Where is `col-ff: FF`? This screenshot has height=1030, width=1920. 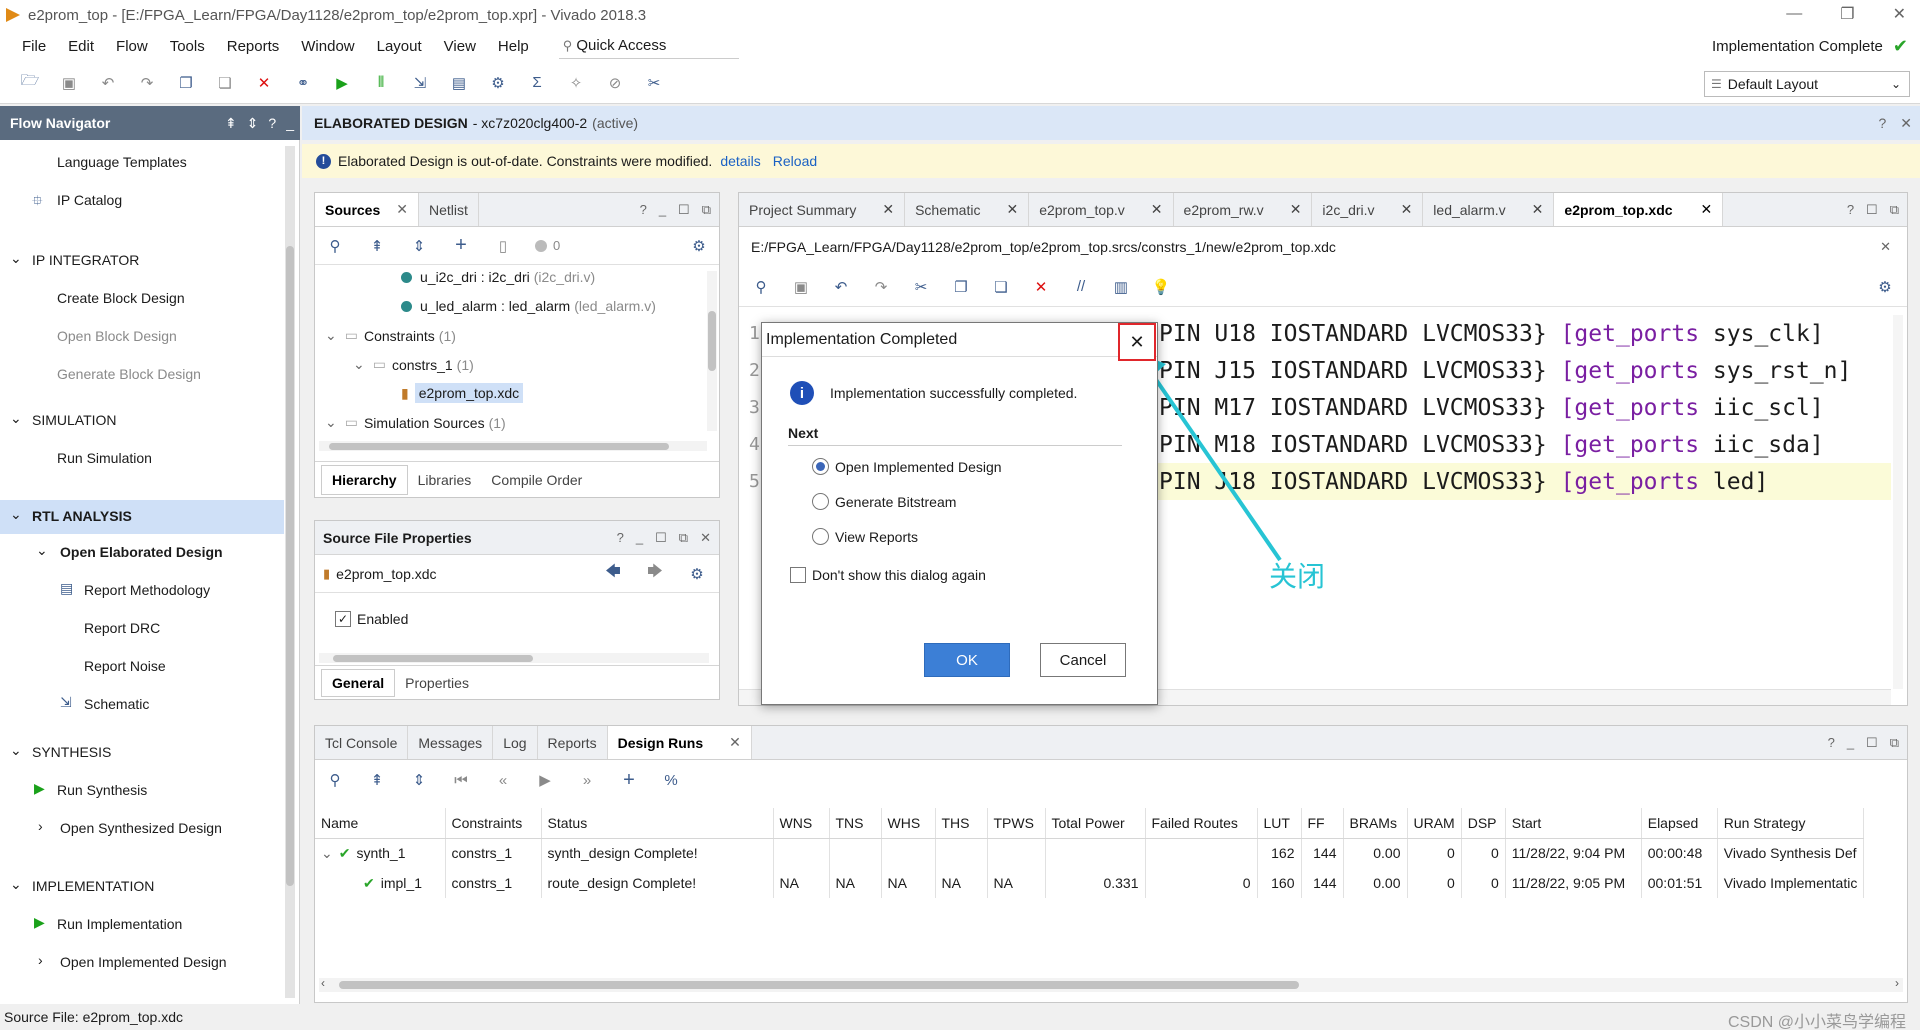
col-ff: FF is located at coordinates (1322, 823).